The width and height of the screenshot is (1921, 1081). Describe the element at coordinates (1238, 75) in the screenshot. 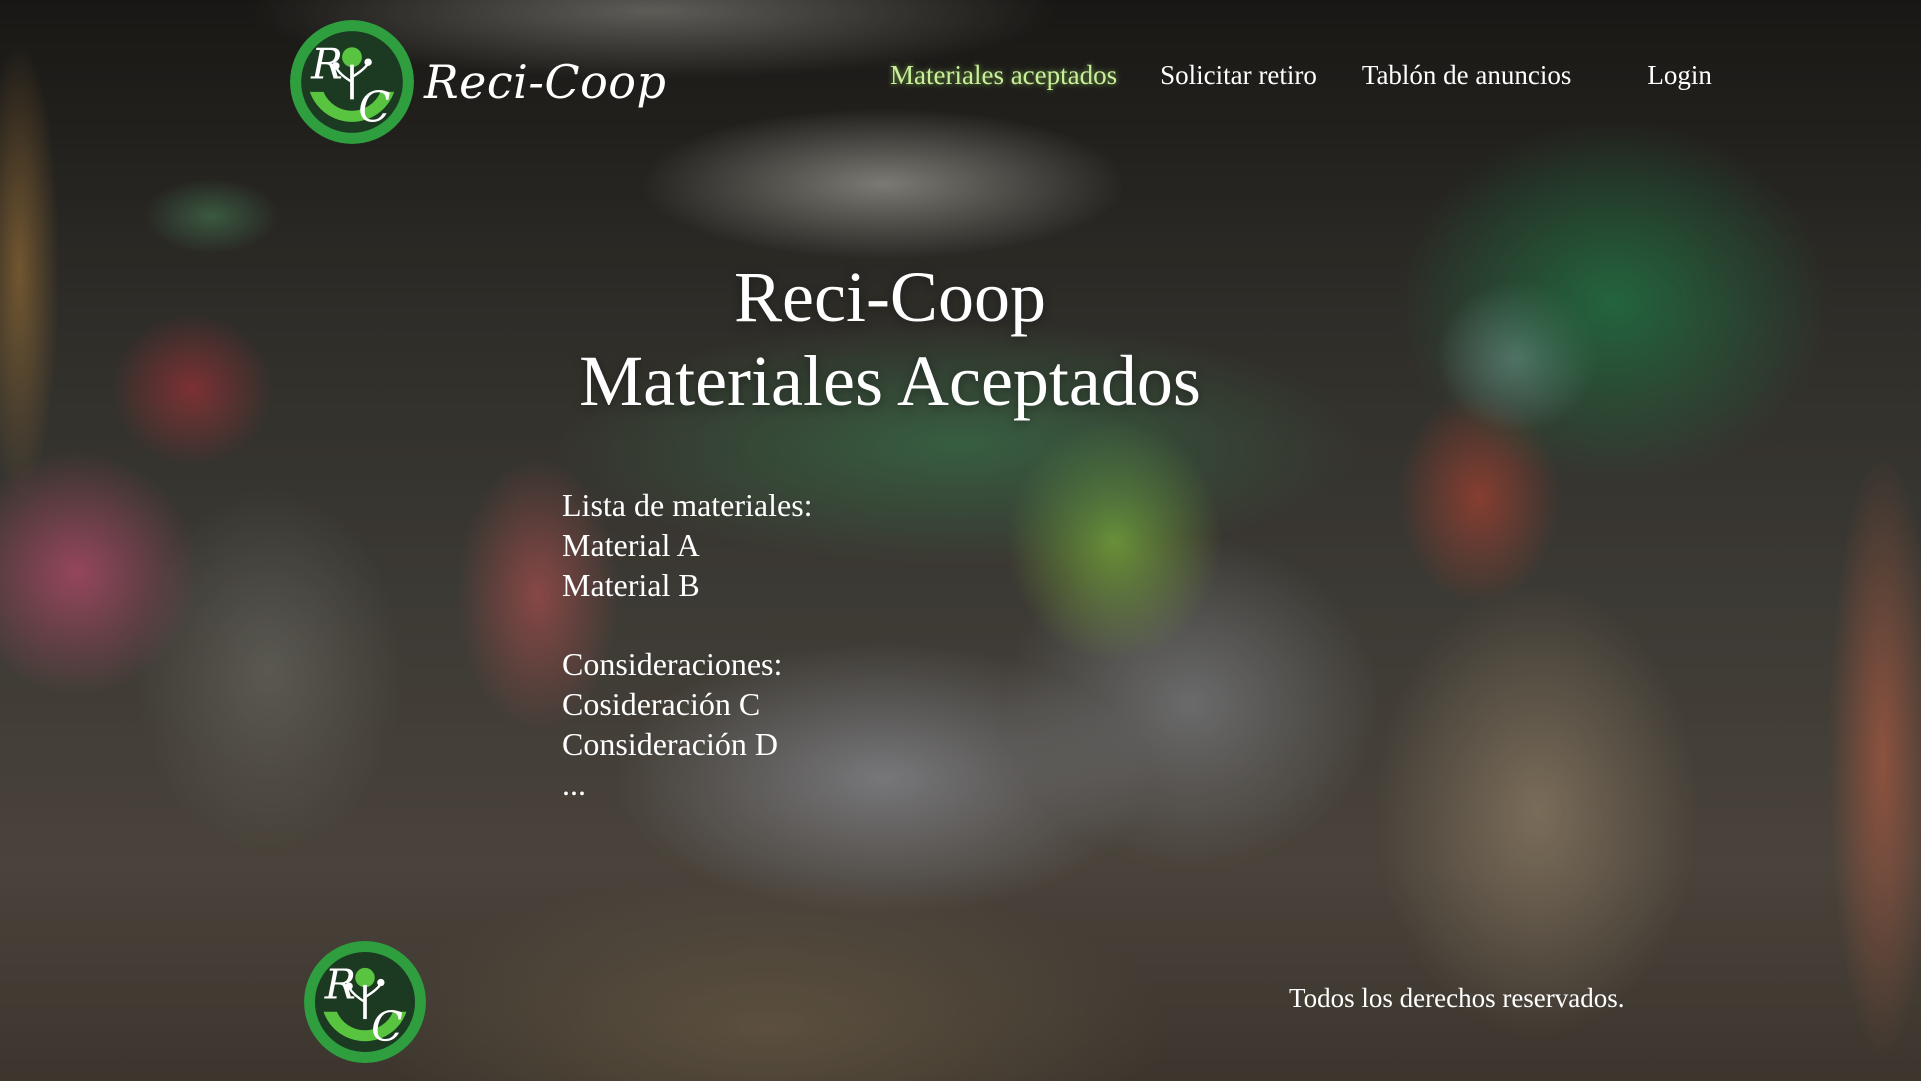

I see `nav-item-solicitar-retiro: Solicitar retiro` at that location.